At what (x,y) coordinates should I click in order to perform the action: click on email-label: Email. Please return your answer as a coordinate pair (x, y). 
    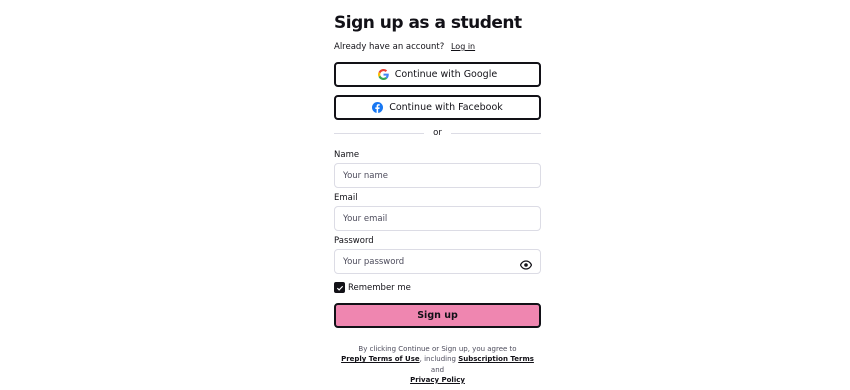
    Looking at the image, I should click on (346, 198).